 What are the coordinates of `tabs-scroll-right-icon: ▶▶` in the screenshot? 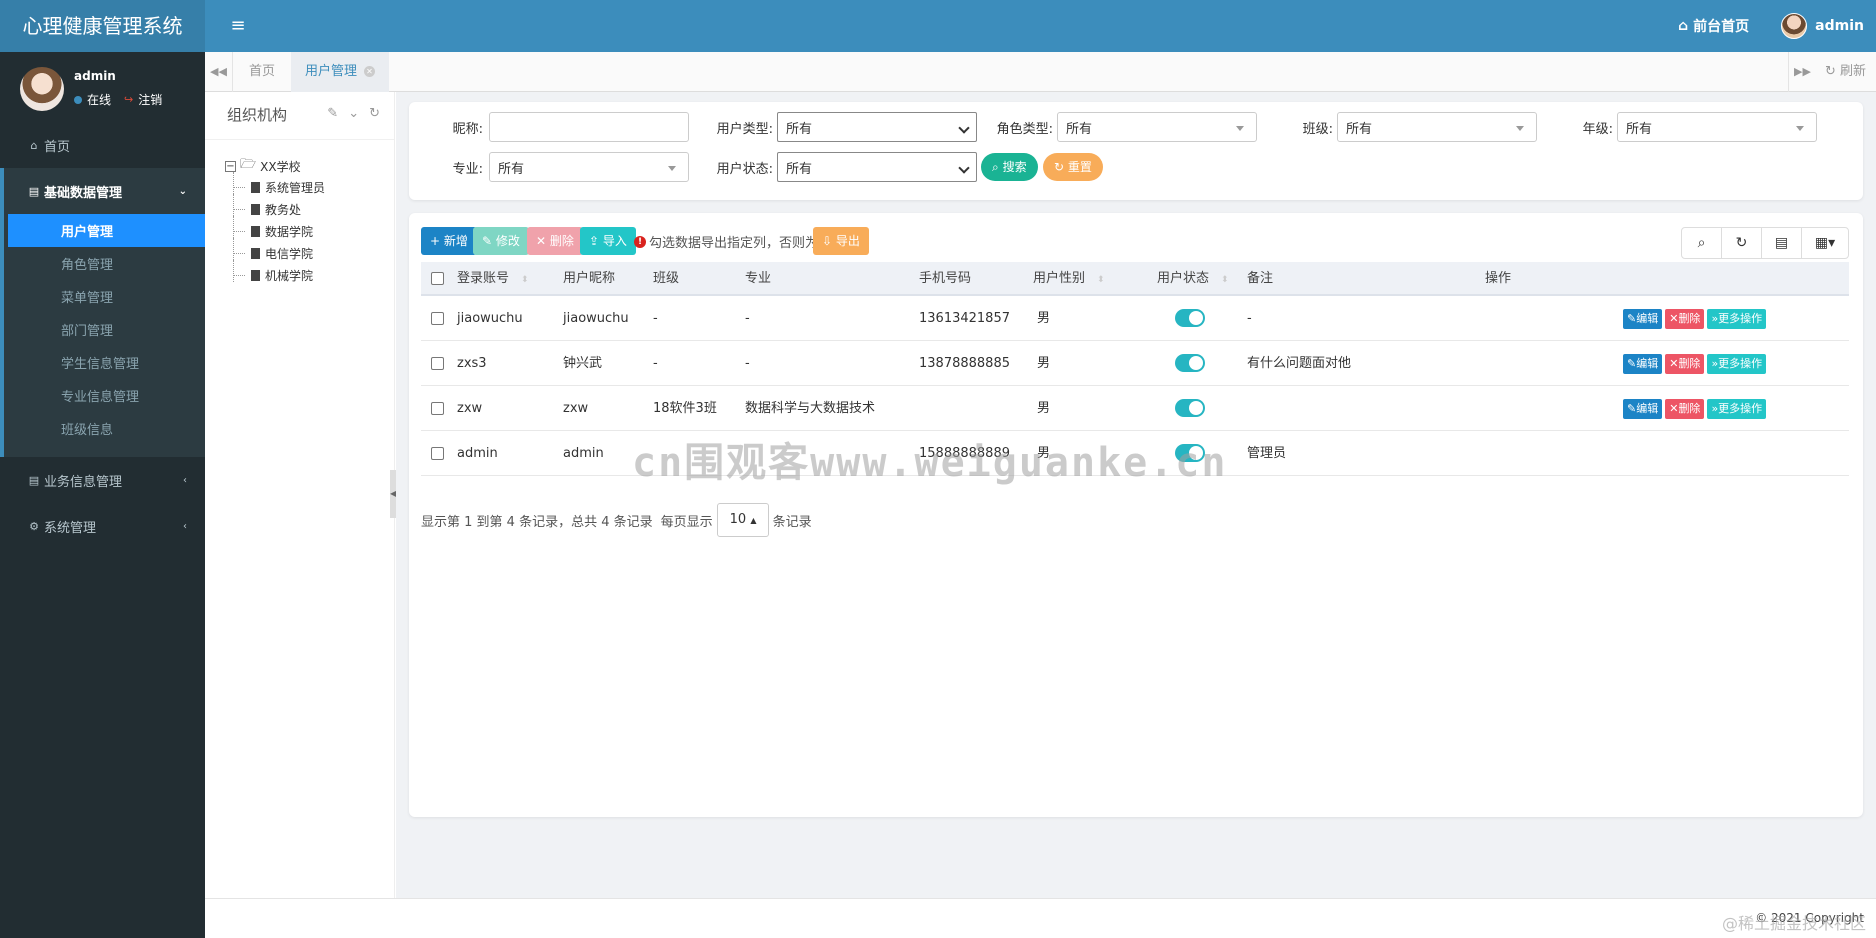 It's located at (1802, 72).